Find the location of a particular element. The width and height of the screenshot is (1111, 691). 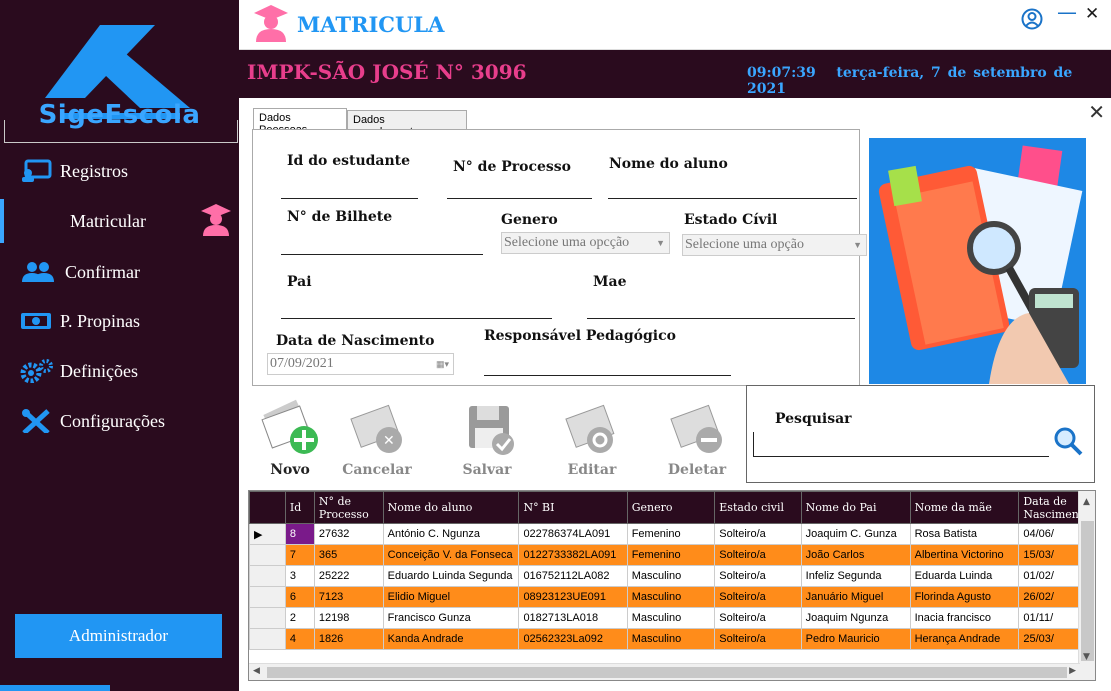

processo-label: N° de Processo is located at coordinates (512, 167).